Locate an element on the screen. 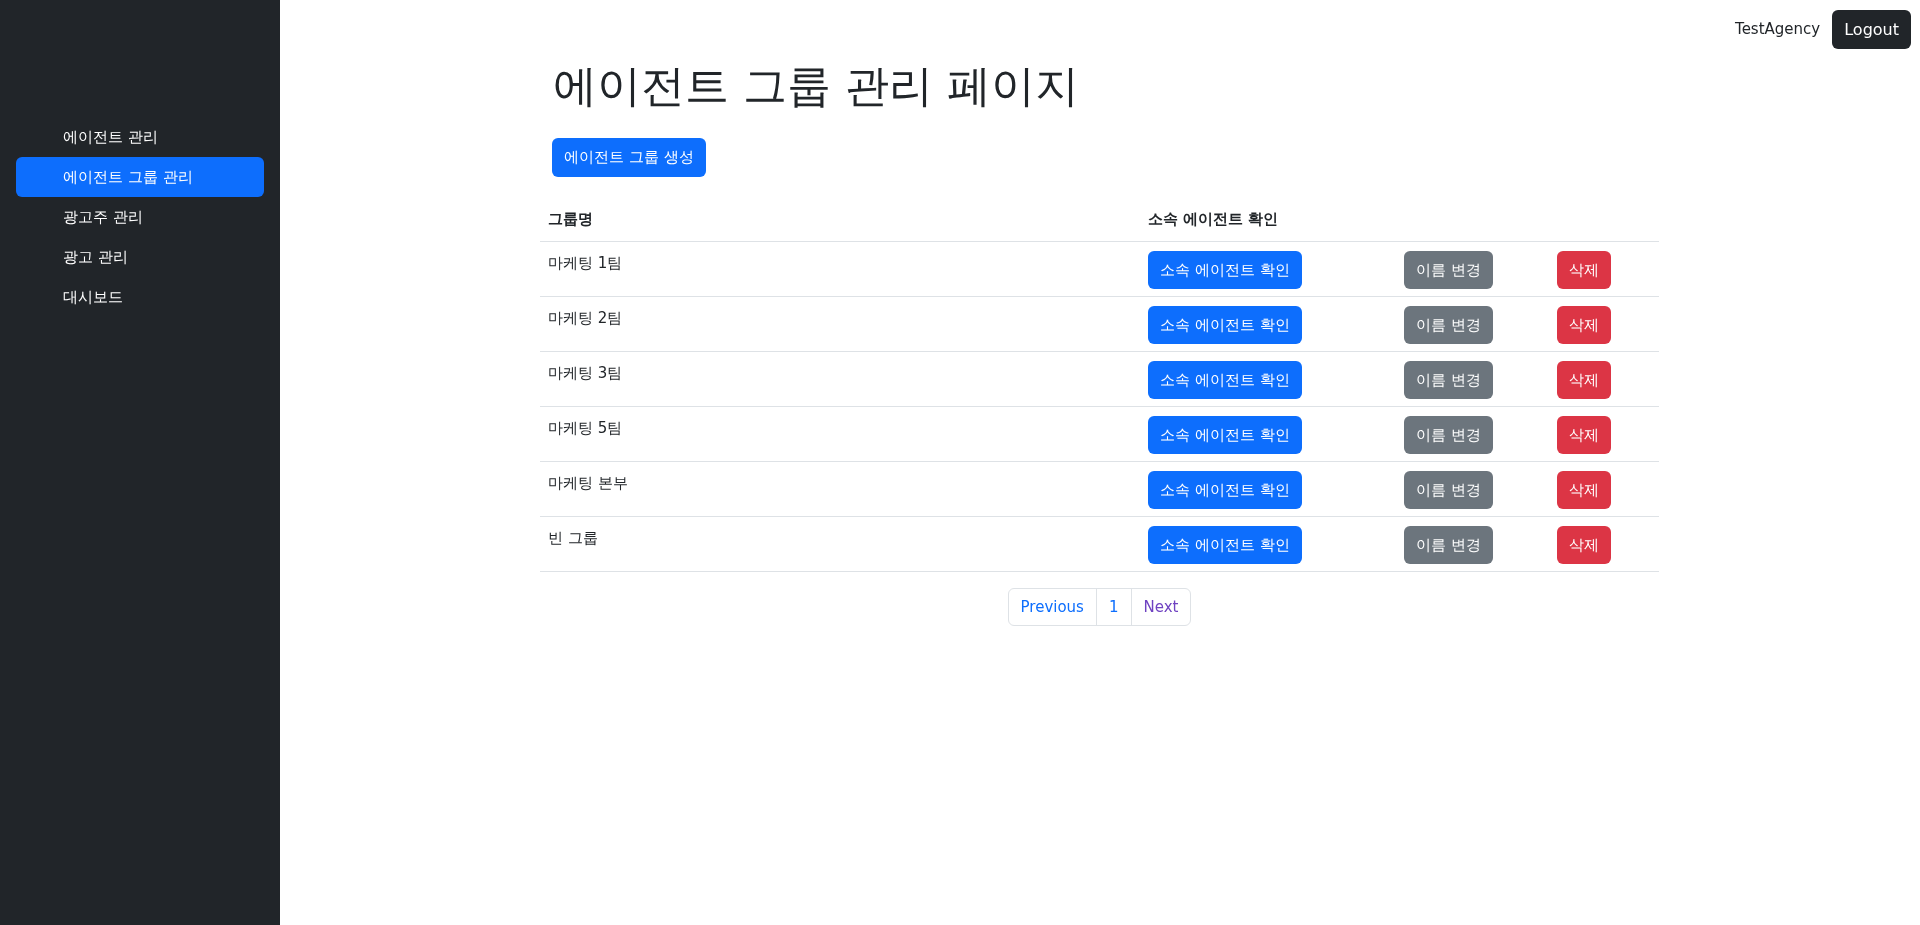  sidebar-item: 광고주 관리 is located at coordinates (140, 217).